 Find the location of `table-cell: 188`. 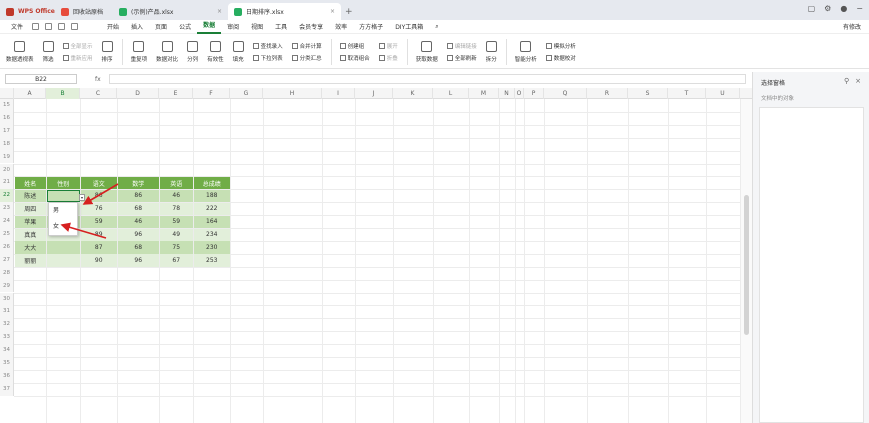

table-cell: 188 is located at coordinates (211, 196).